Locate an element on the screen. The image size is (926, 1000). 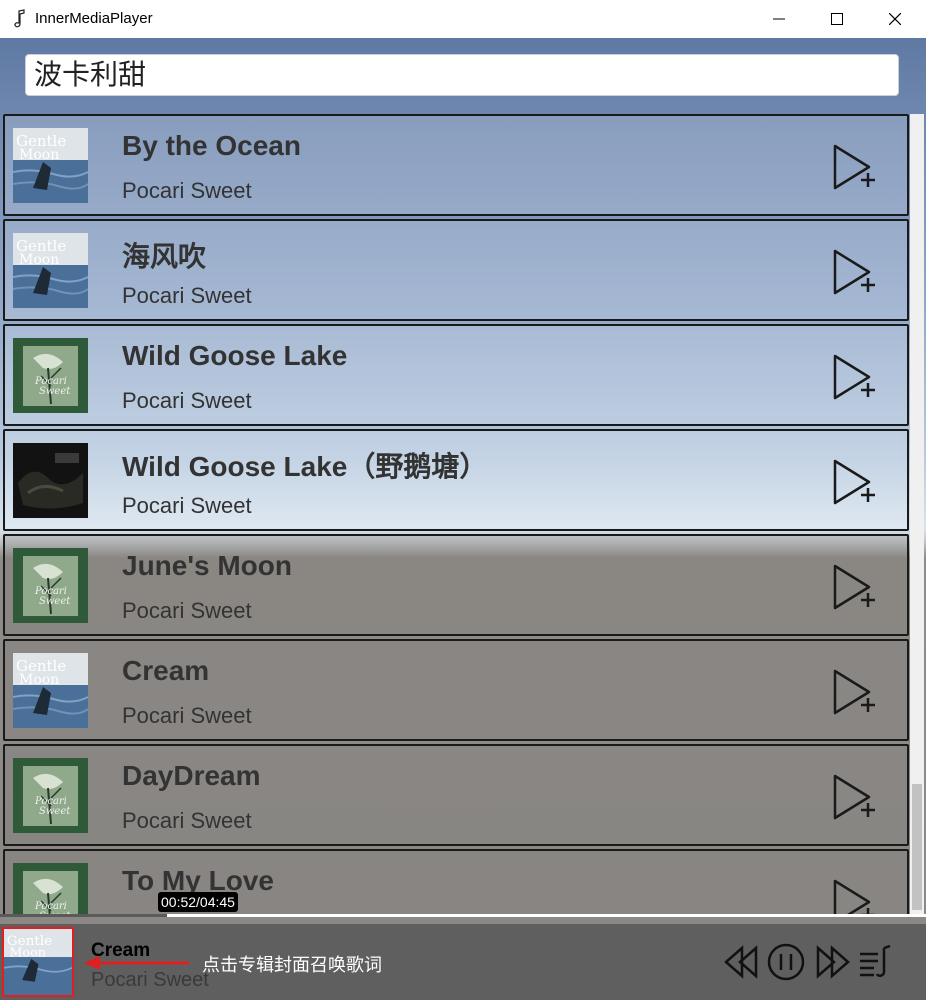
search-input: 波卡利甜 is located at coordinates (462, 75).